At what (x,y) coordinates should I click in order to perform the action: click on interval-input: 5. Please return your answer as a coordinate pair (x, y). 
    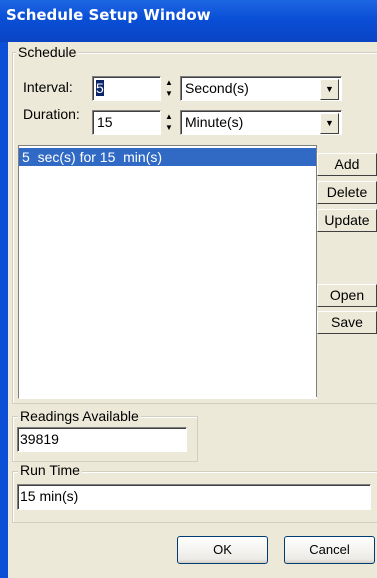
    Looking at the image, I should click on (126, 88).